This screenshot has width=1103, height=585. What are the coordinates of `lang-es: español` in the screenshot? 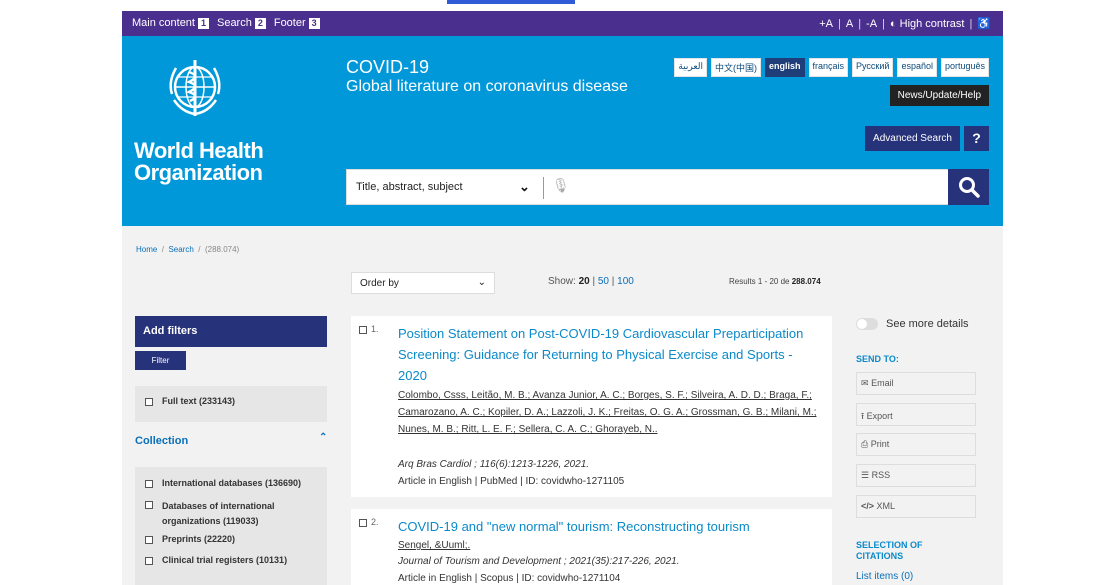 It's located at (917, 67).